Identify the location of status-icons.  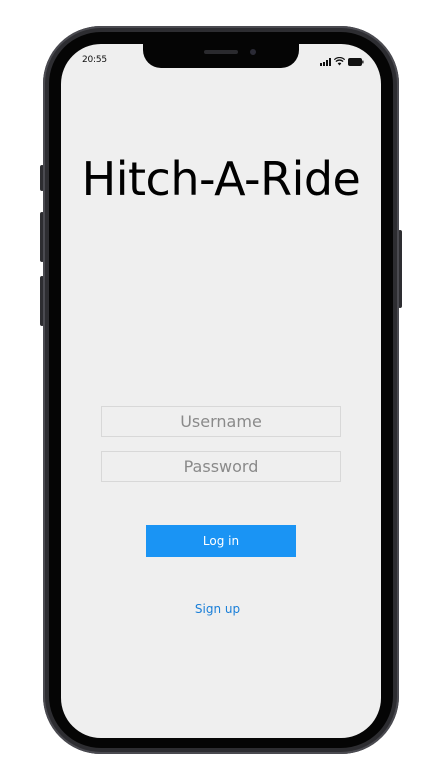
(342, 61).